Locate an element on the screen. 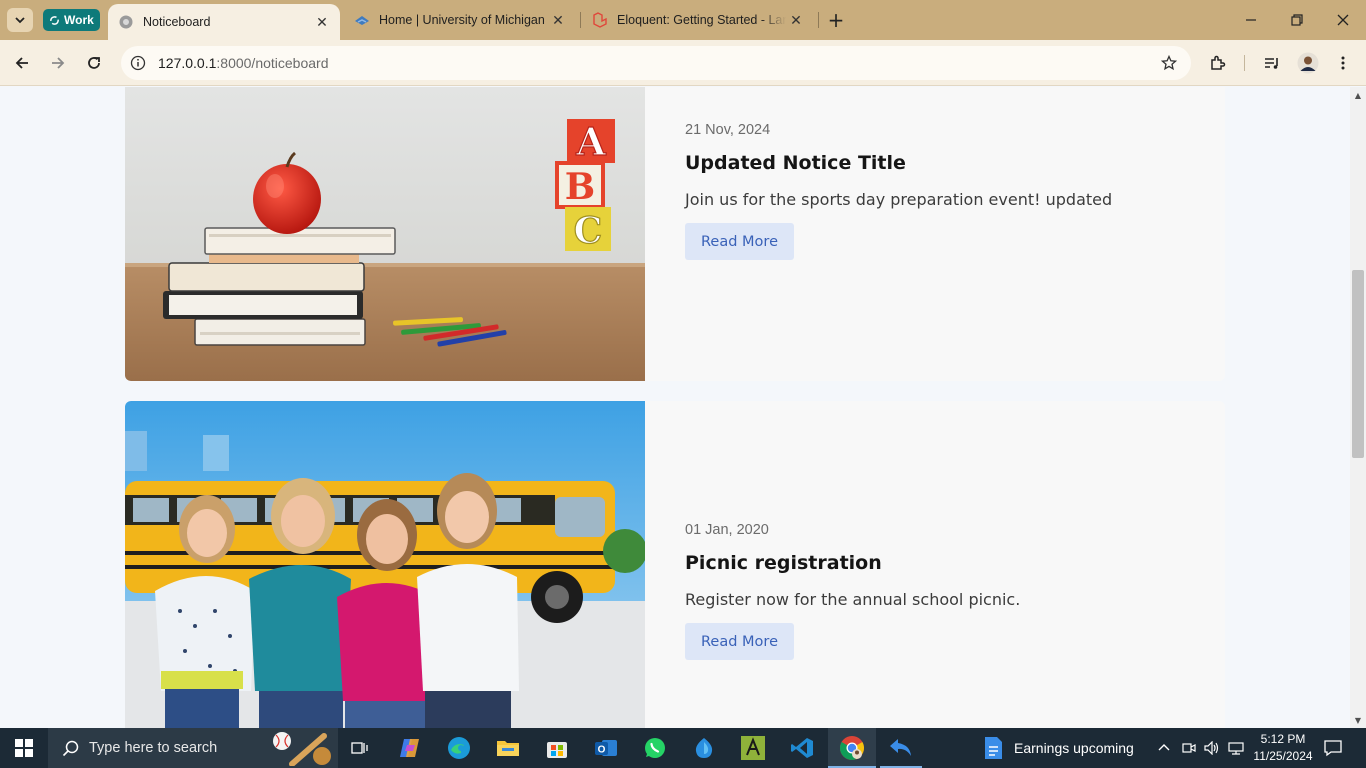 This screenshot has width=1366, height=768. tab-noticeboard: Noticeboard ✕ is located at coordinates (224, 22).